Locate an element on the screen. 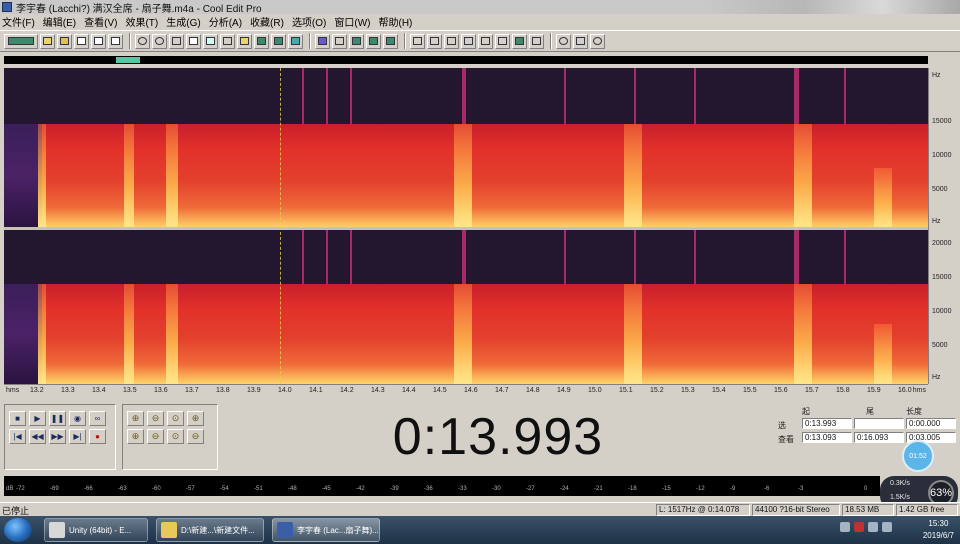 This screenshot has height=544, width=960. waveform-view-icon is located at coordinates (322, 41).